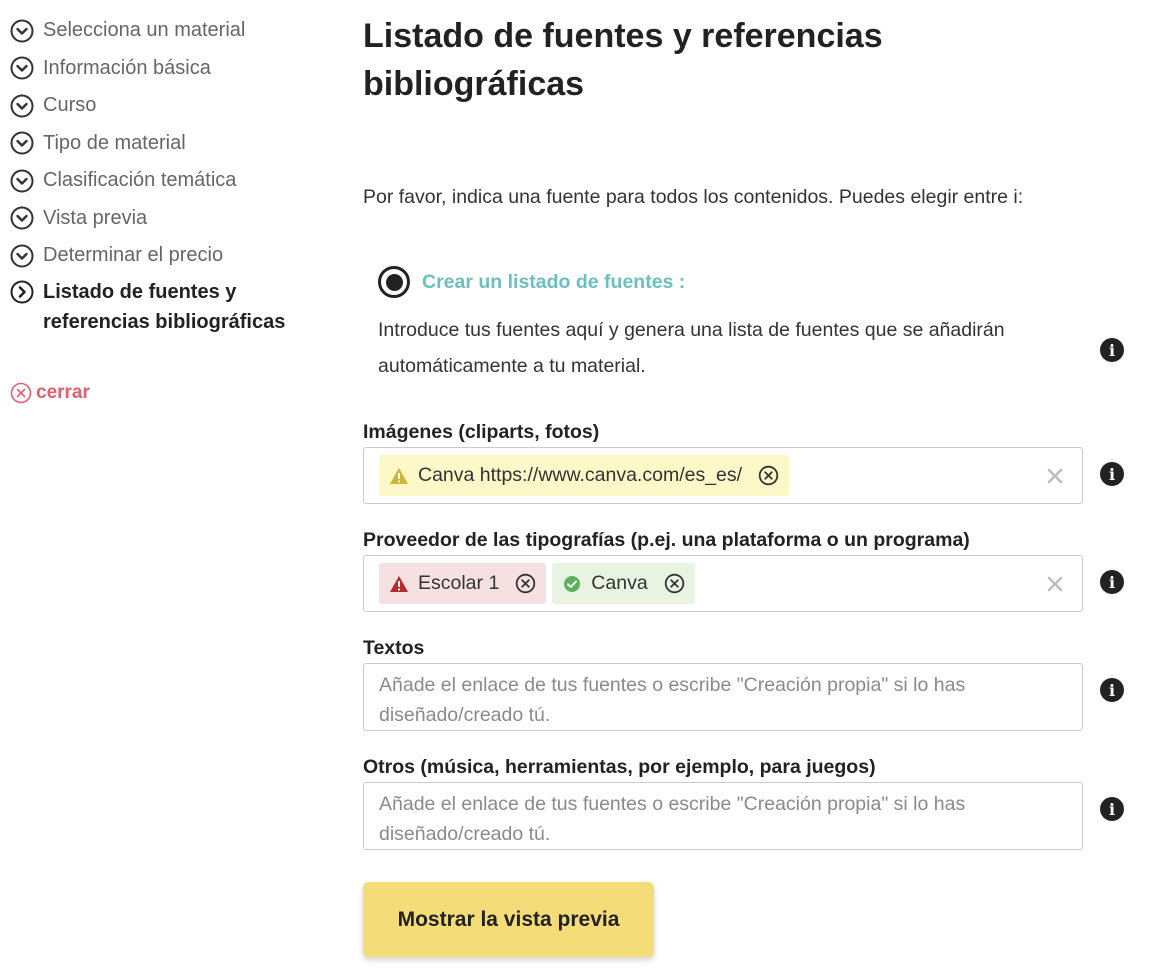 Image resolution: width=1163 pixels, height=977 pixels. I want to click on fonts-tags: Escolar 1 Canva, so click(723, 583).